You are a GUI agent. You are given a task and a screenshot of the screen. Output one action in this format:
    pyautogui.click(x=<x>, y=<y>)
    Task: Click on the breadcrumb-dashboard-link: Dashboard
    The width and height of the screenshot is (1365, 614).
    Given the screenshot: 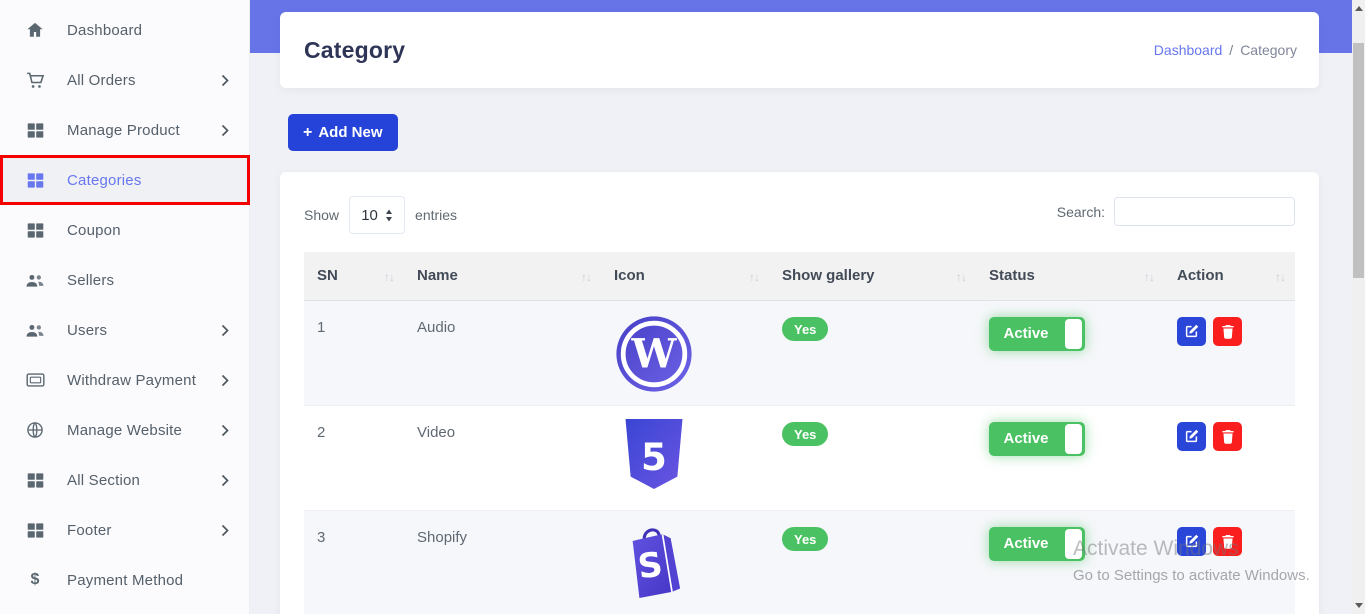 What is the action you would take?
    pyautogui.click(x=1188, y=50)
    